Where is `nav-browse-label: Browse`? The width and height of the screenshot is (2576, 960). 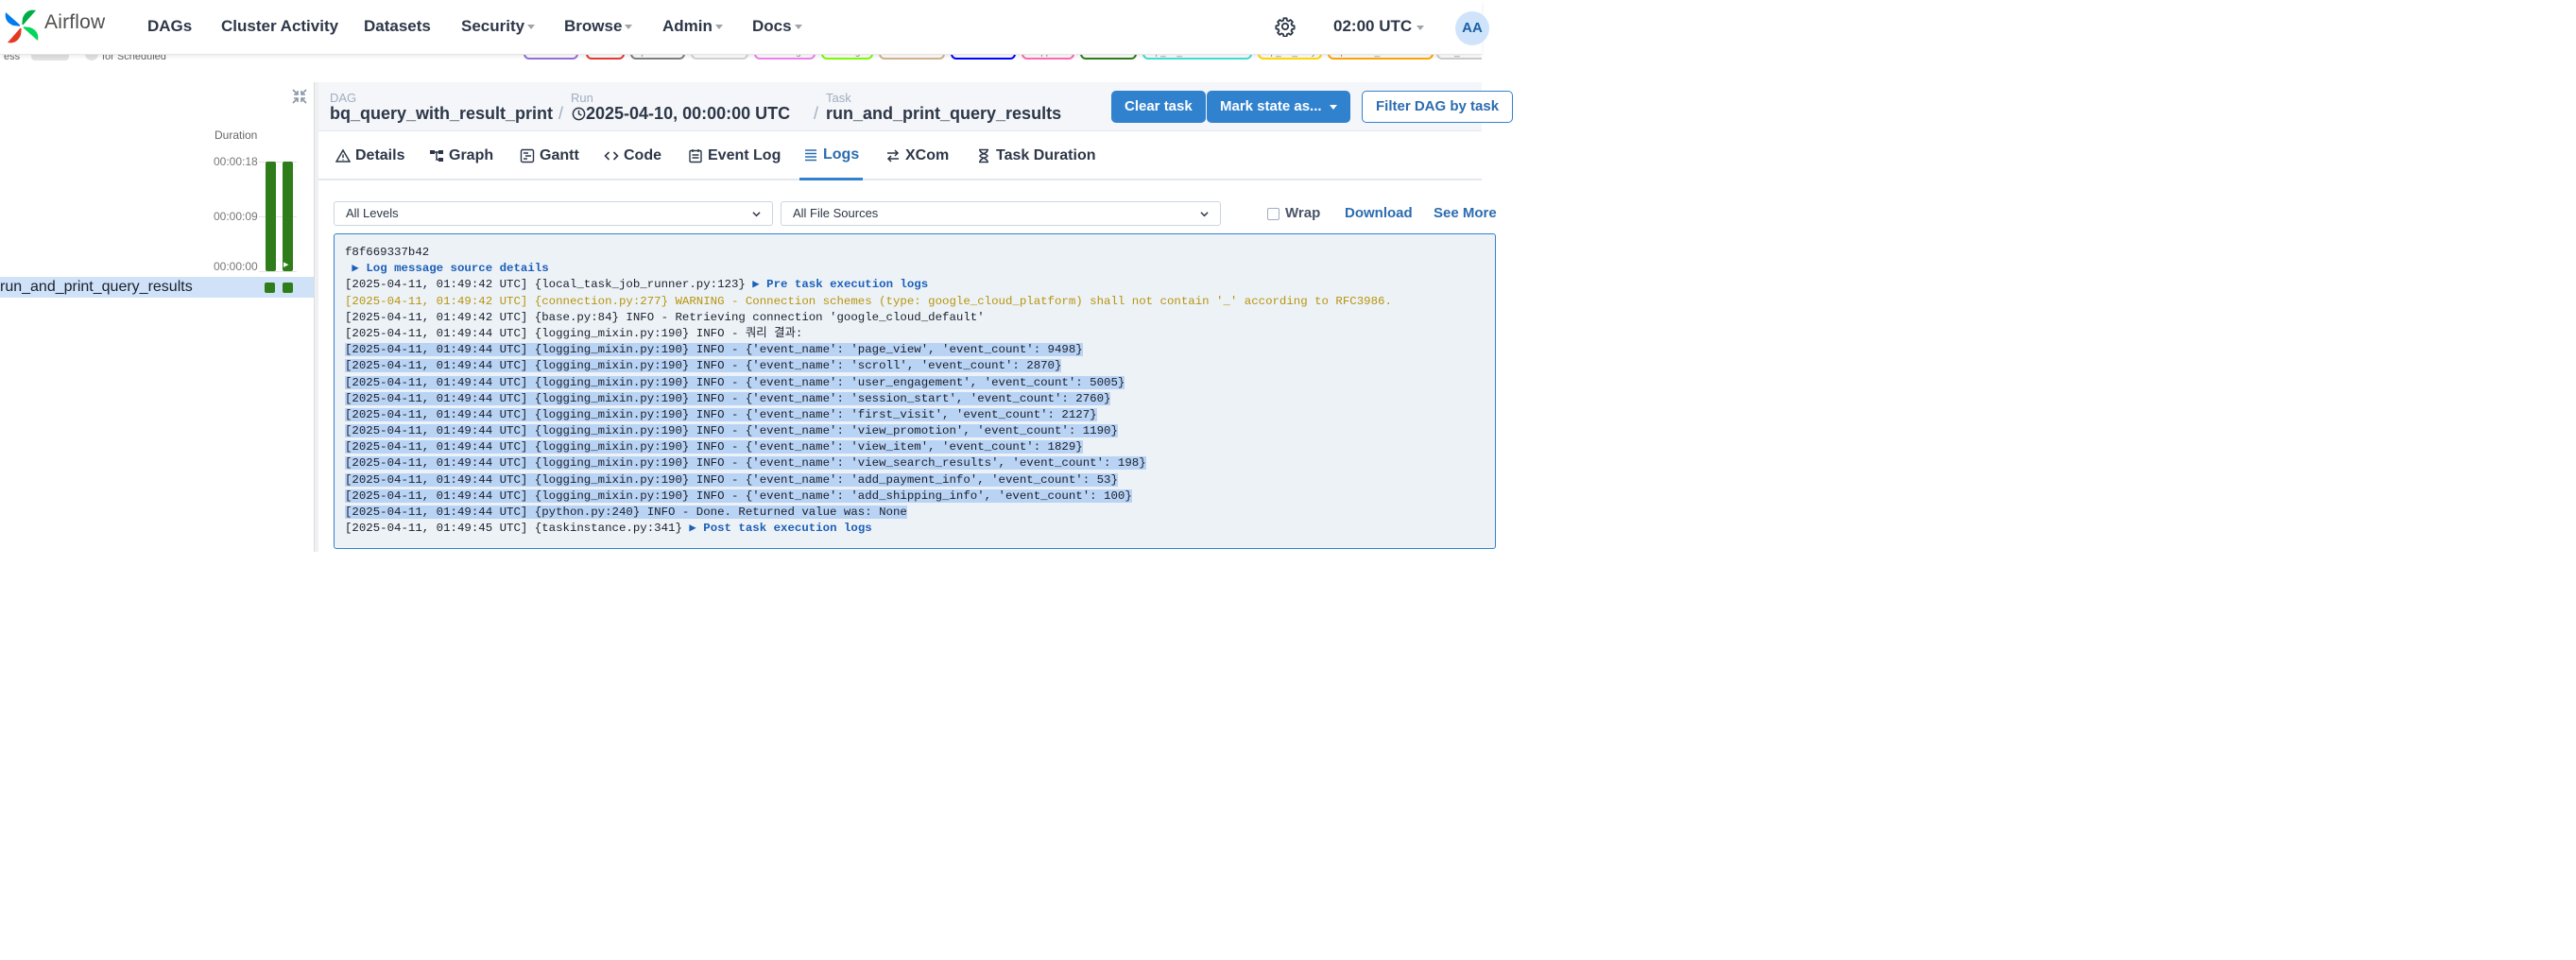 nav-browse-label: Browse is located at coordinates (593, 26).